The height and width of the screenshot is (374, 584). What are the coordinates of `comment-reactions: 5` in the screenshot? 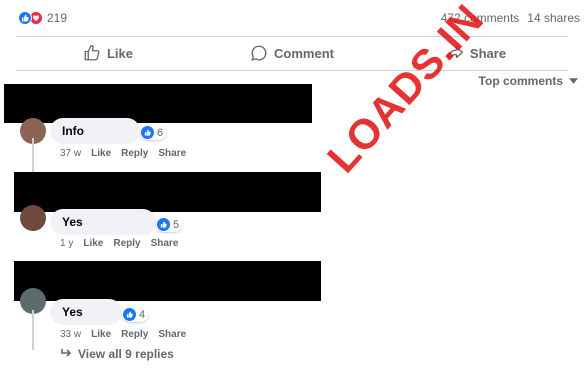 It's located at (169, 224).